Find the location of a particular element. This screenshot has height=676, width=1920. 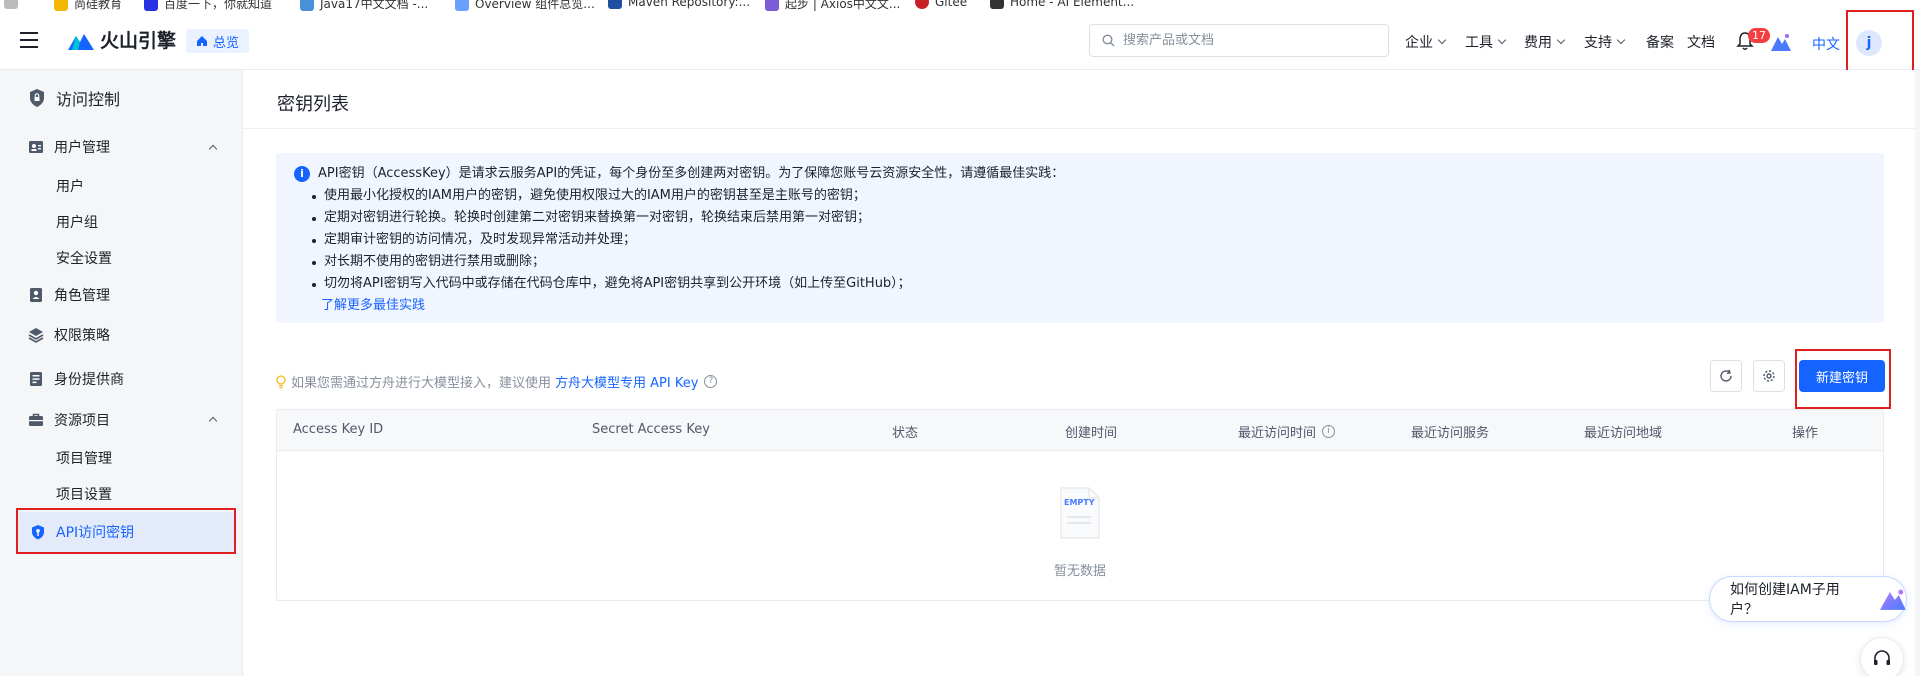

bookmark-item: Gitee is located at coordinates (941, 4).